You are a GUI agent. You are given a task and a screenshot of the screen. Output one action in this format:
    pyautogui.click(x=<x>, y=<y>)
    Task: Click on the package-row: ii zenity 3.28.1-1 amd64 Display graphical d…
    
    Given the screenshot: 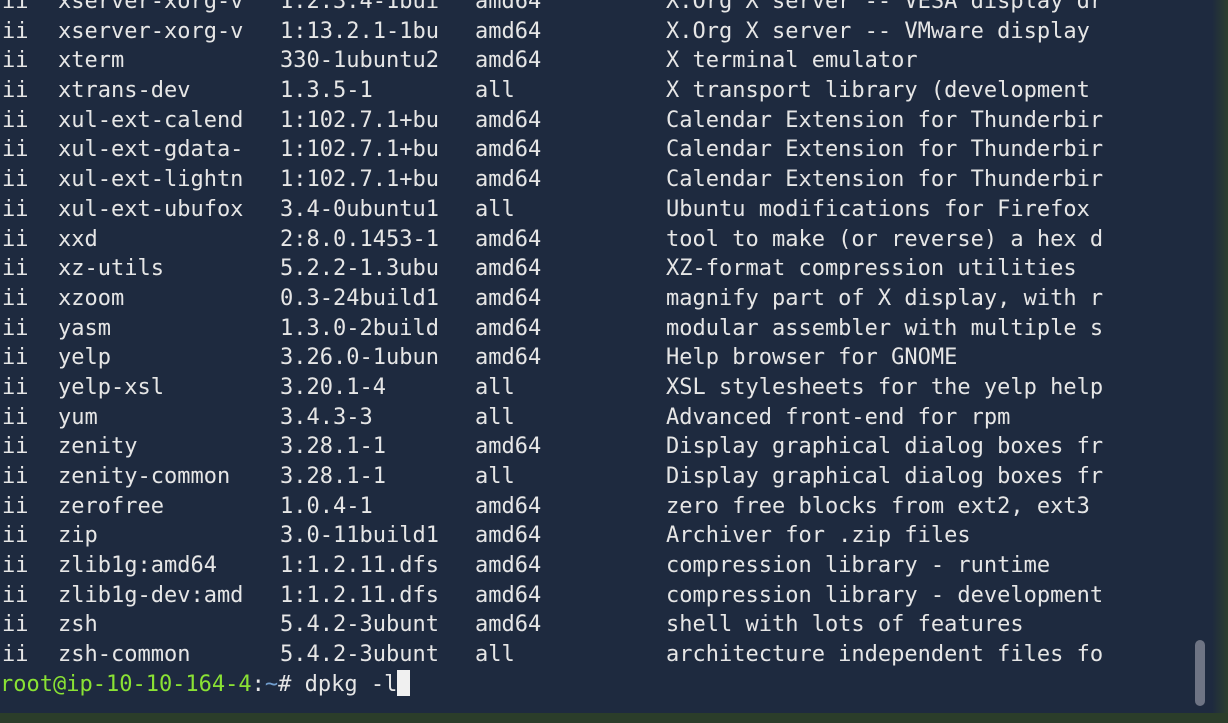 What is the action you would take?
    pyautogui.click(x=585, y=447)
    